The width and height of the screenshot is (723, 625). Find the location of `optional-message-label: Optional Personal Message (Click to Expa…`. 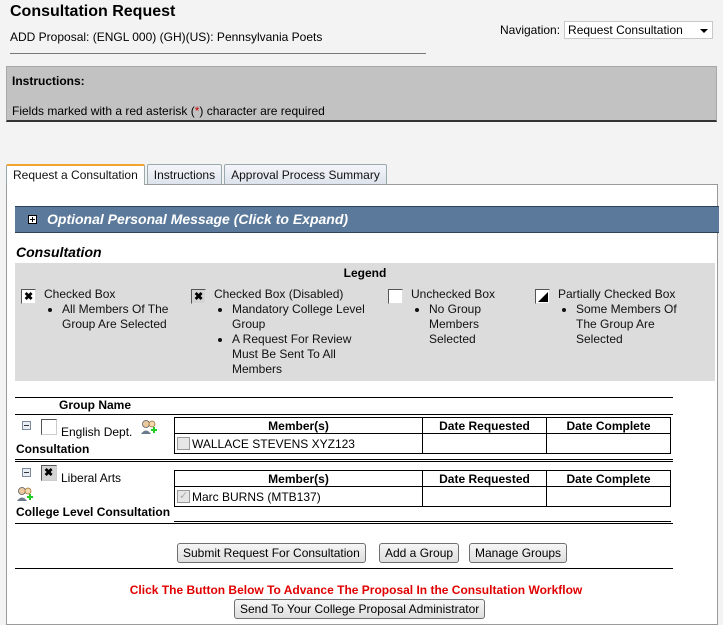

optional-message-label: Optional Personal Message (Click to Expa… is located at coordinates (198, 219).